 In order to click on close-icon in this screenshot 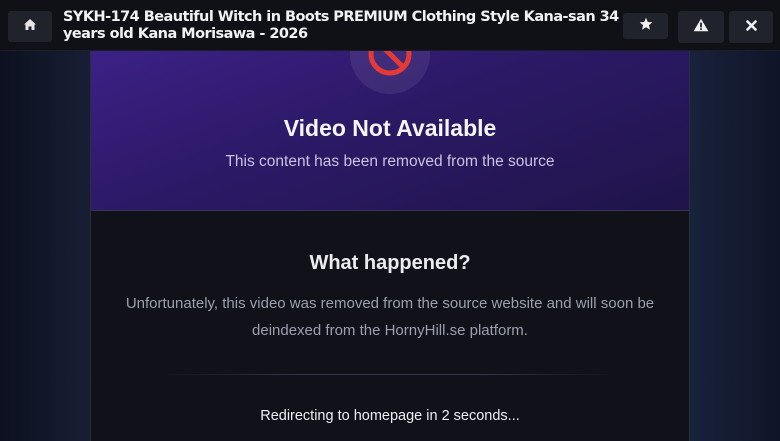, I will do `click(751, 27)`.